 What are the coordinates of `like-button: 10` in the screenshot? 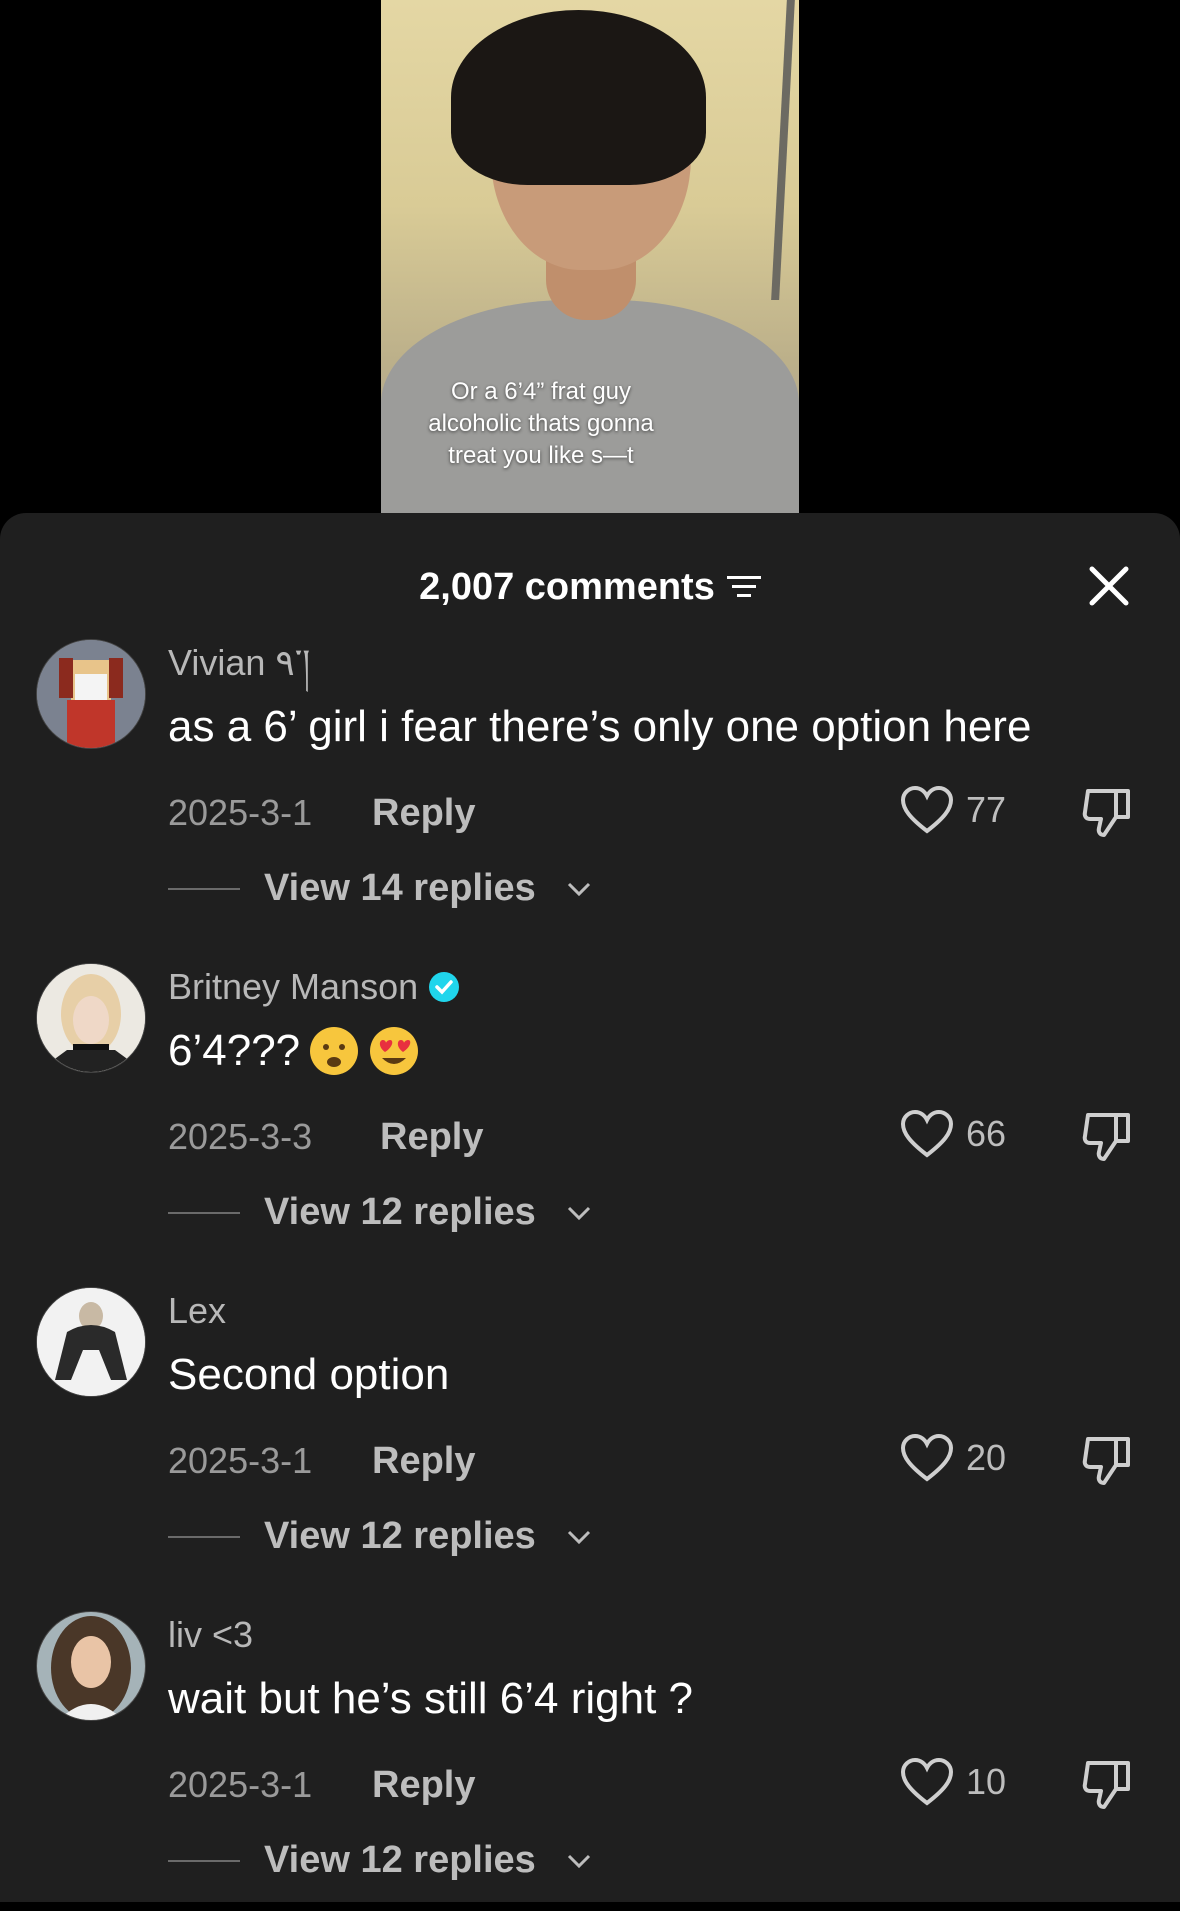 It's located at (953, 1782).